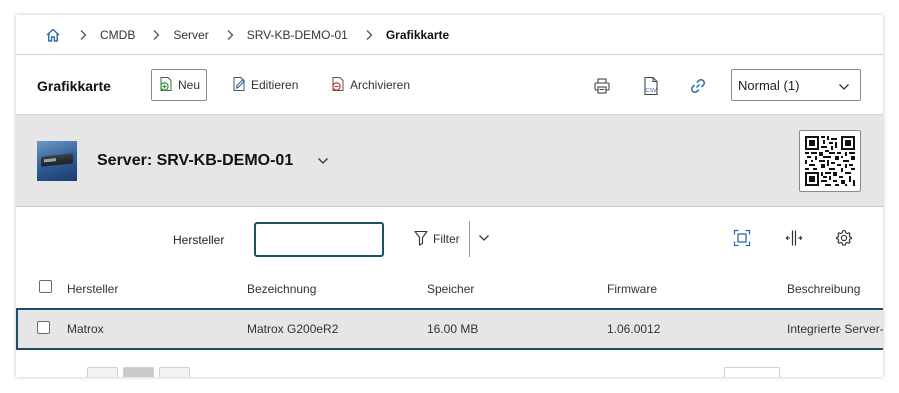  What do you see at coordinates (453, 329) in the screenshot?
I see `cell-speicher: 16.00 MB` at bounding box center [453, 329].